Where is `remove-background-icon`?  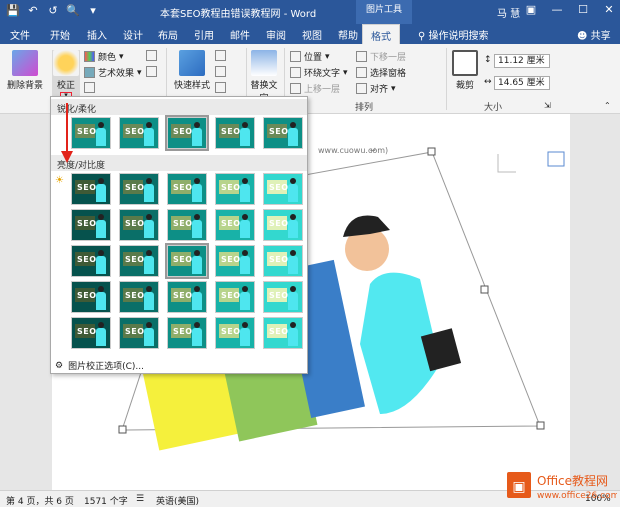 remove-background-icon is located at coordinates (25, 63).